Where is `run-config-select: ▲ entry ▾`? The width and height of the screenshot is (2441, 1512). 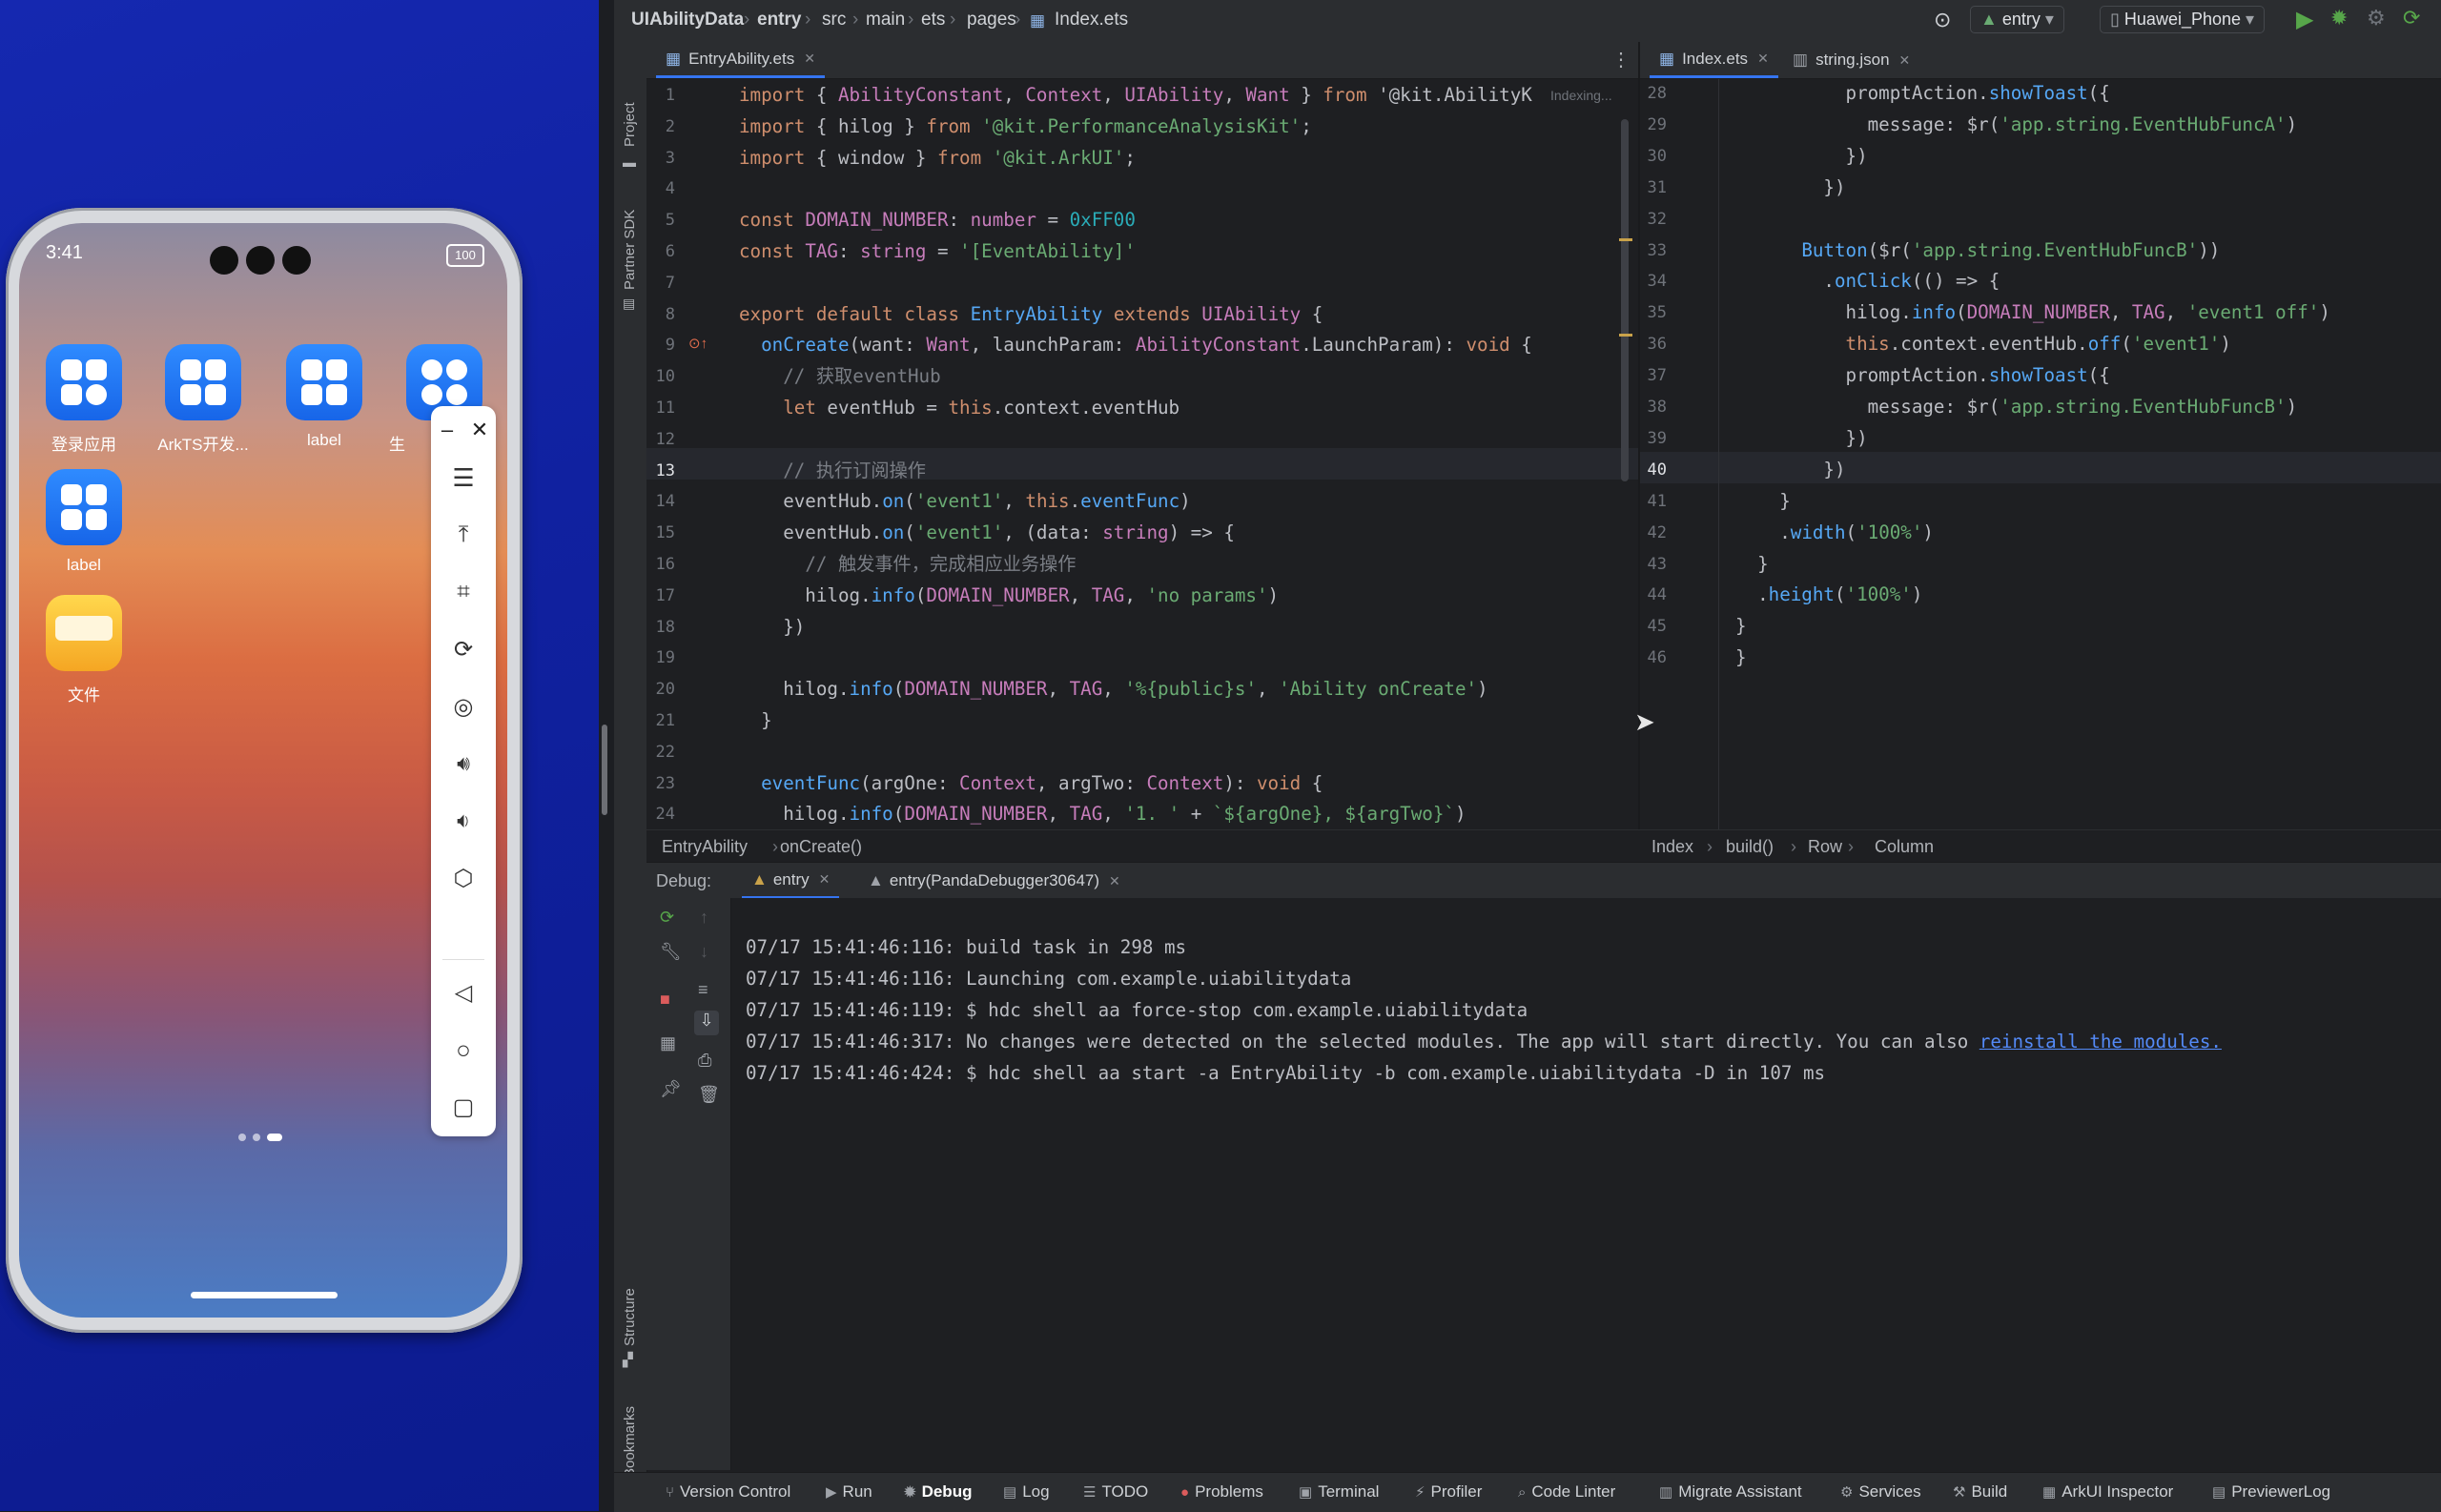 run-config-select: ▲ entry ▾ is located at coordinates (2017, 19).